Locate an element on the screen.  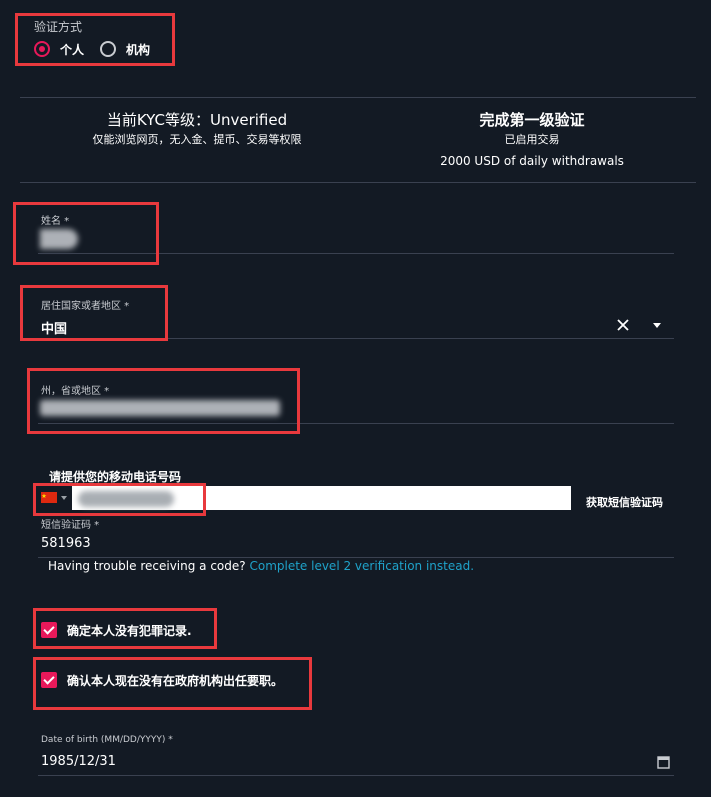
highlight-checkbox1 is located at coordinates (125, 628).